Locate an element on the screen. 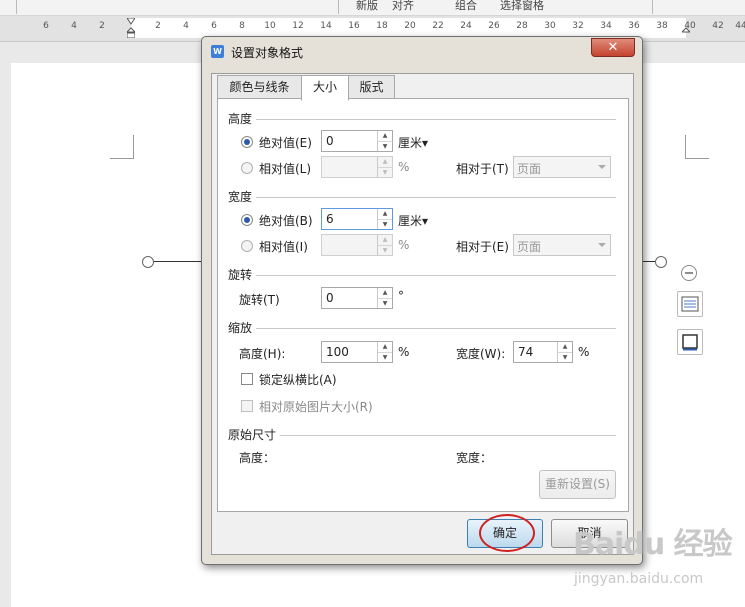 The height and width of the screenshot is (607, 745). original-height-label: 高度： is located at coordinates (257, 458).